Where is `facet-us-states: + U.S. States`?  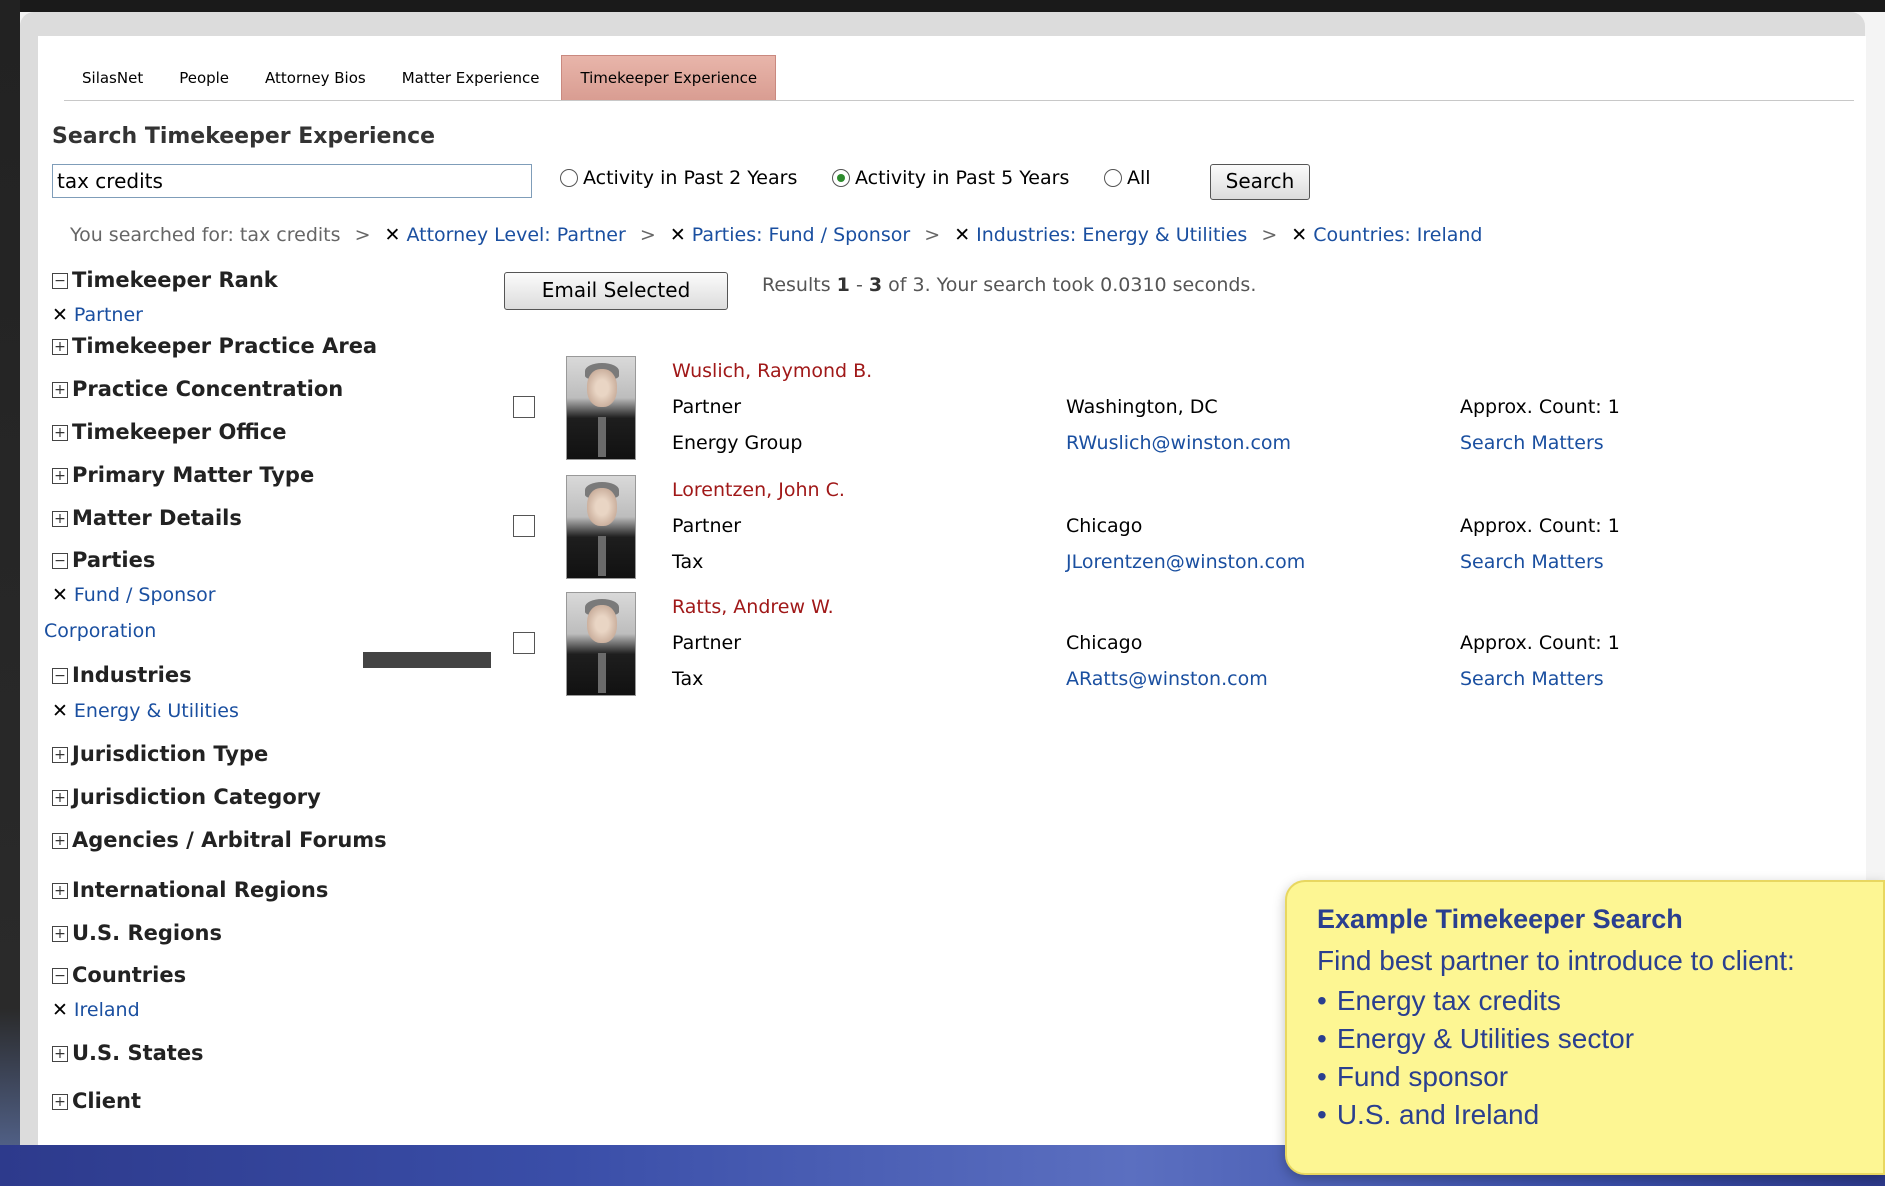
facet-us-states: + U.S. States is located at coordinates (128, 1053).